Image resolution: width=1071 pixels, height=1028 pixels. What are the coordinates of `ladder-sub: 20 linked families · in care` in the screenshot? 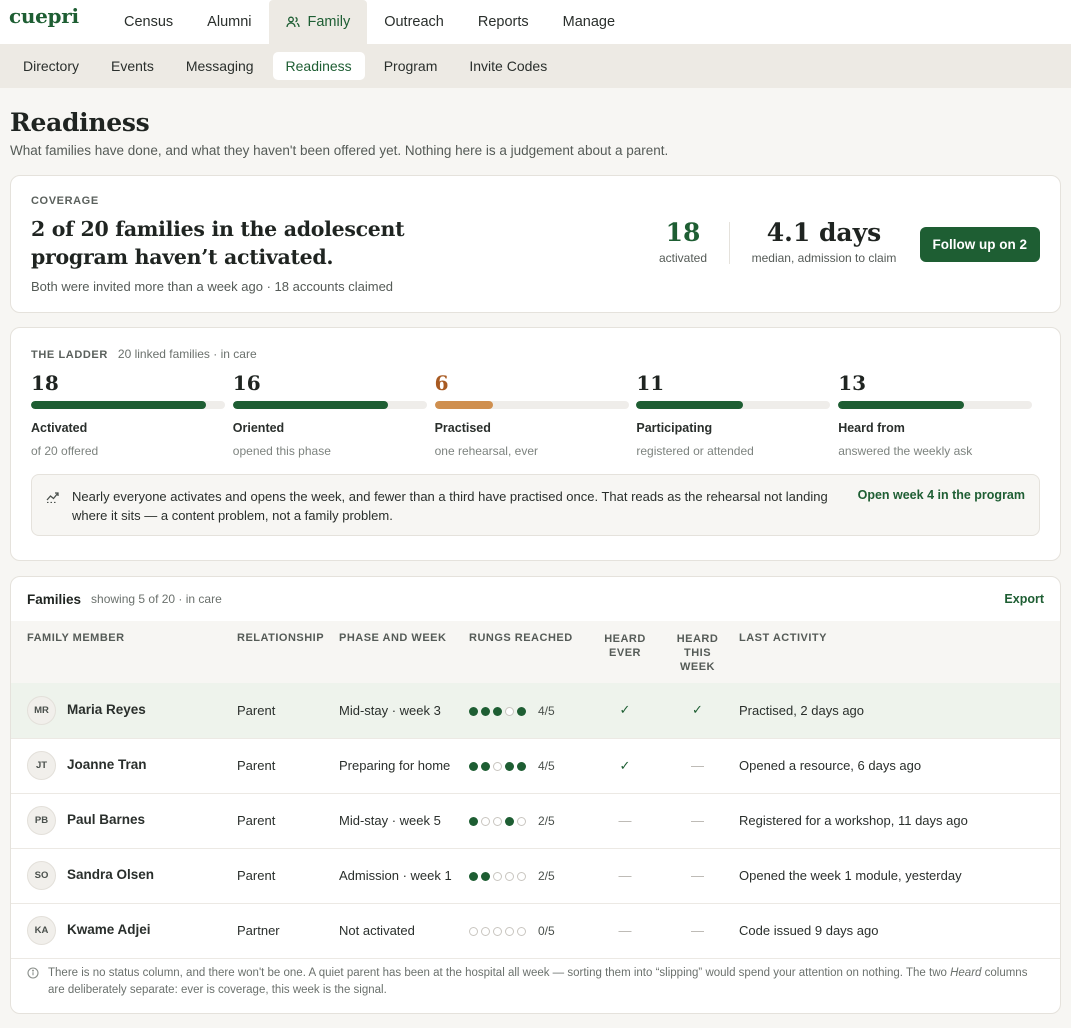 It's located at (187, 354).